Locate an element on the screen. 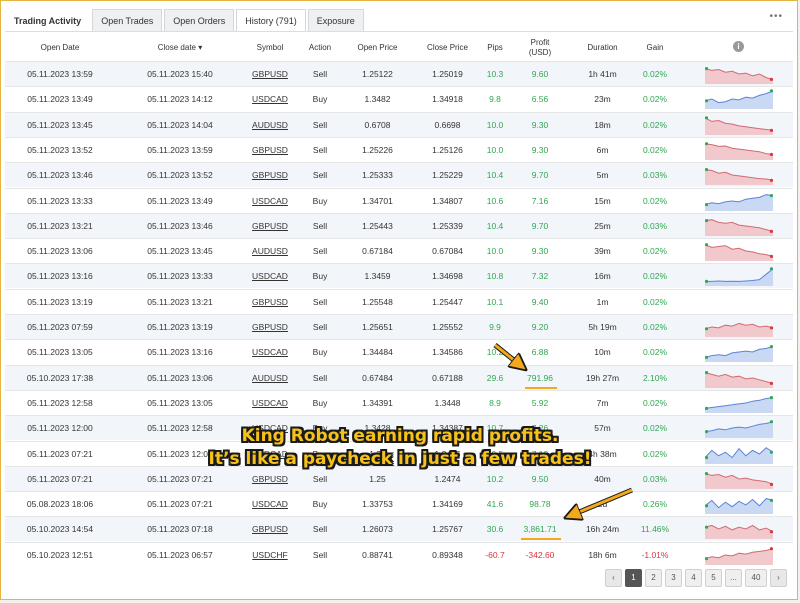 This screenshot has width=800, height=603. tab-trading-activity: Trading Activity is located at coordinates (48, 20).